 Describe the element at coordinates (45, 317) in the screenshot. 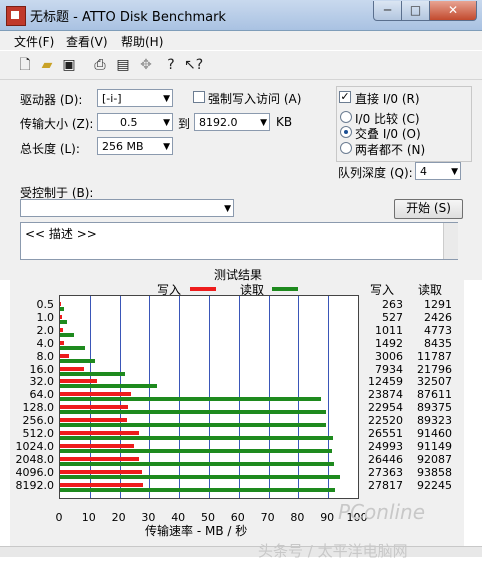

I see `y-tick-label: 1.0` at that location.